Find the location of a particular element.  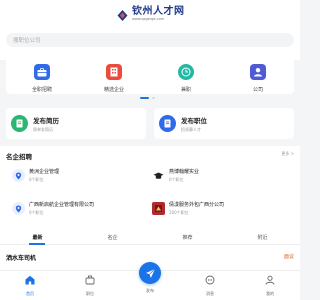

carousel-indicator is located at coordinates (147, 98).